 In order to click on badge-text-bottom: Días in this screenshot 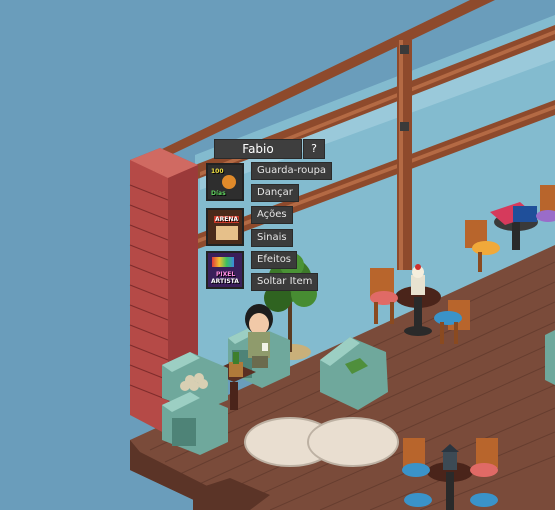, I will do `click(218, 193)`.